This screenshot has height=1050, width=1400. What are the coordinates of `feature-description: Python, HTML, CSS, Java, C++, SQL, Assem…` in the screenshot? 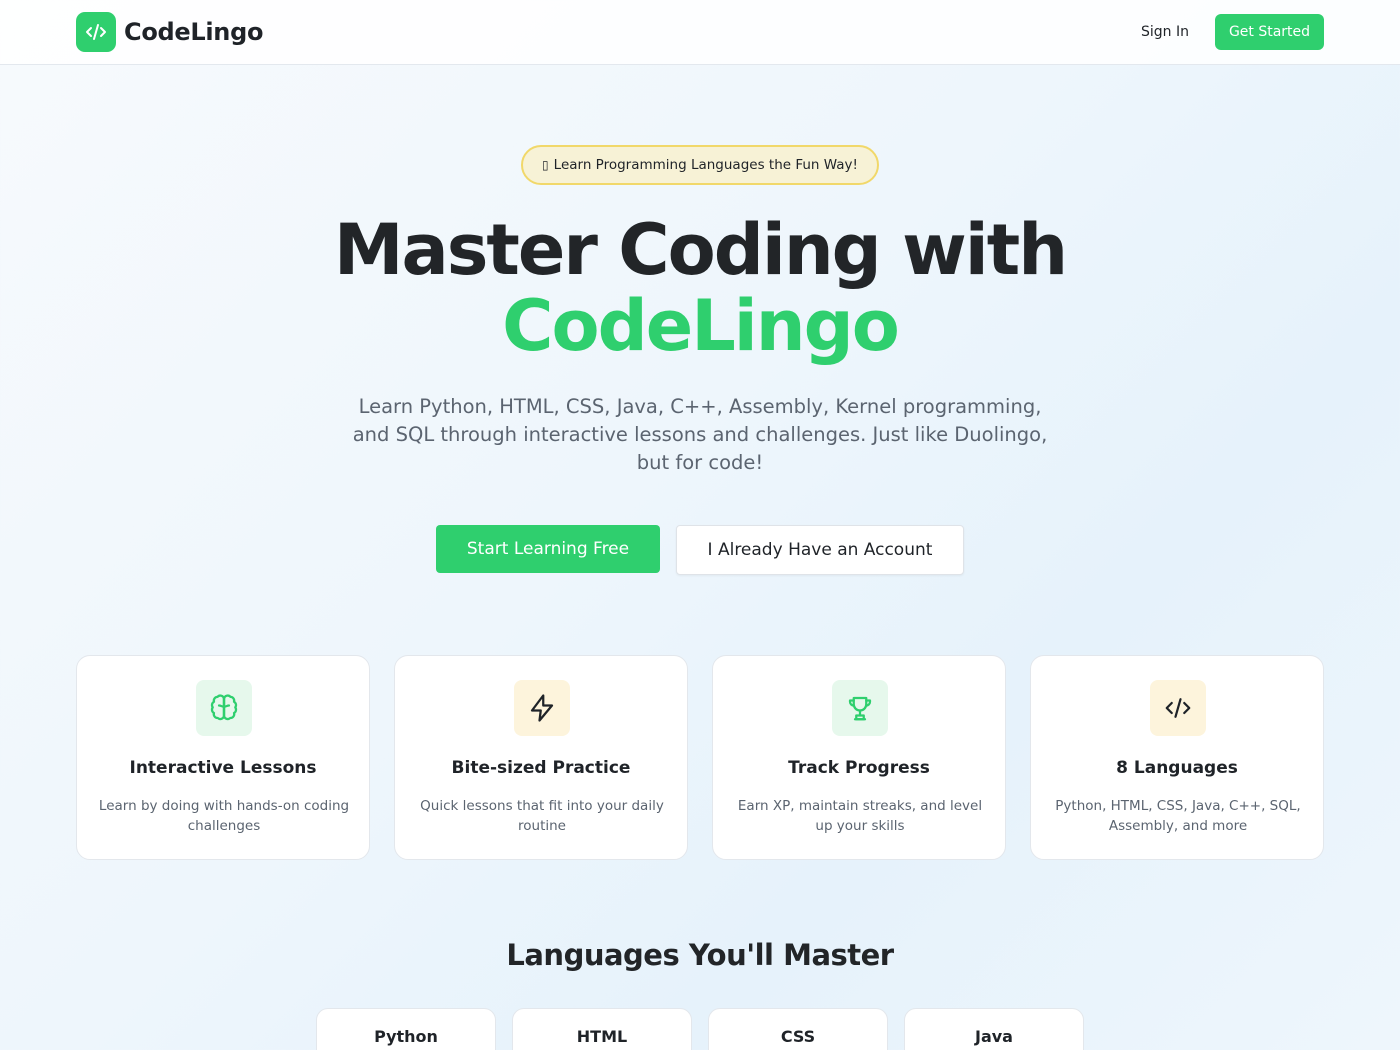 It's located at (1178, 816).